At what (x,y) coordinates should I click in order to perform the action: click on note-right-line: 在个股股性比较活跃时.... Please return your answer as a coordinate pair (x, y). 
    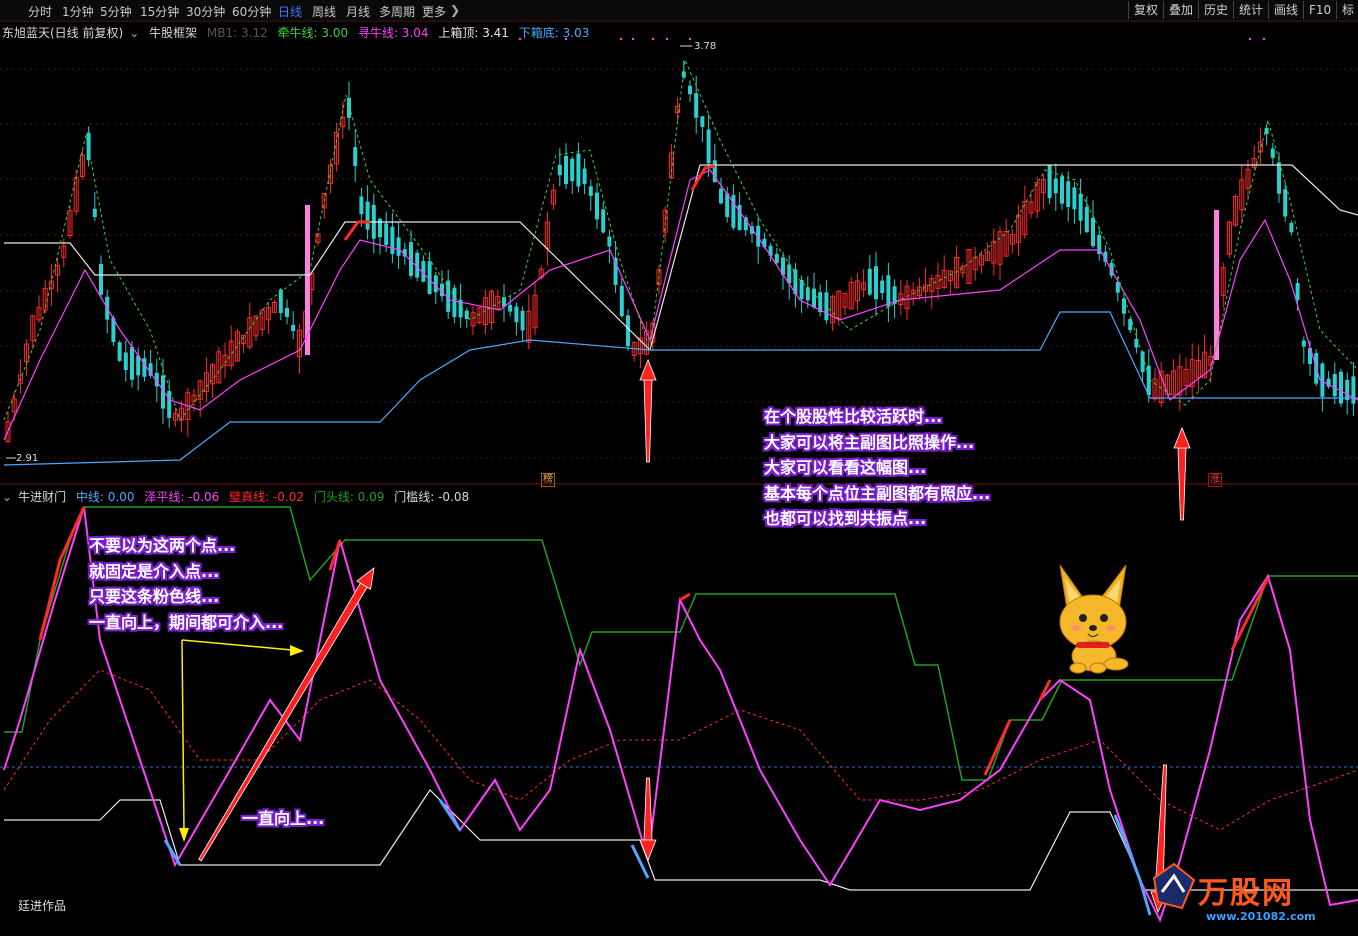
    Looking at the image, I should click on (853, 416).